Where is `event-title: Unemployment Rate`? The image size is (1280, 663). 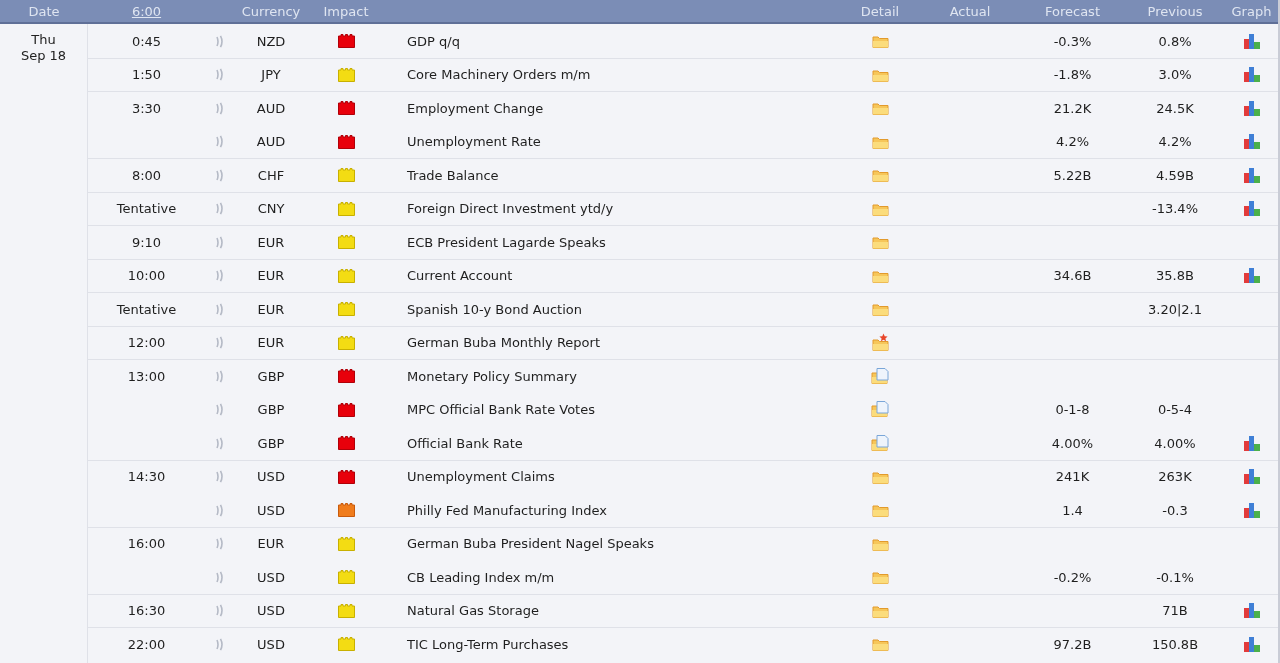 event-title: Unemployment Rate is located at coordinates (463, 142).